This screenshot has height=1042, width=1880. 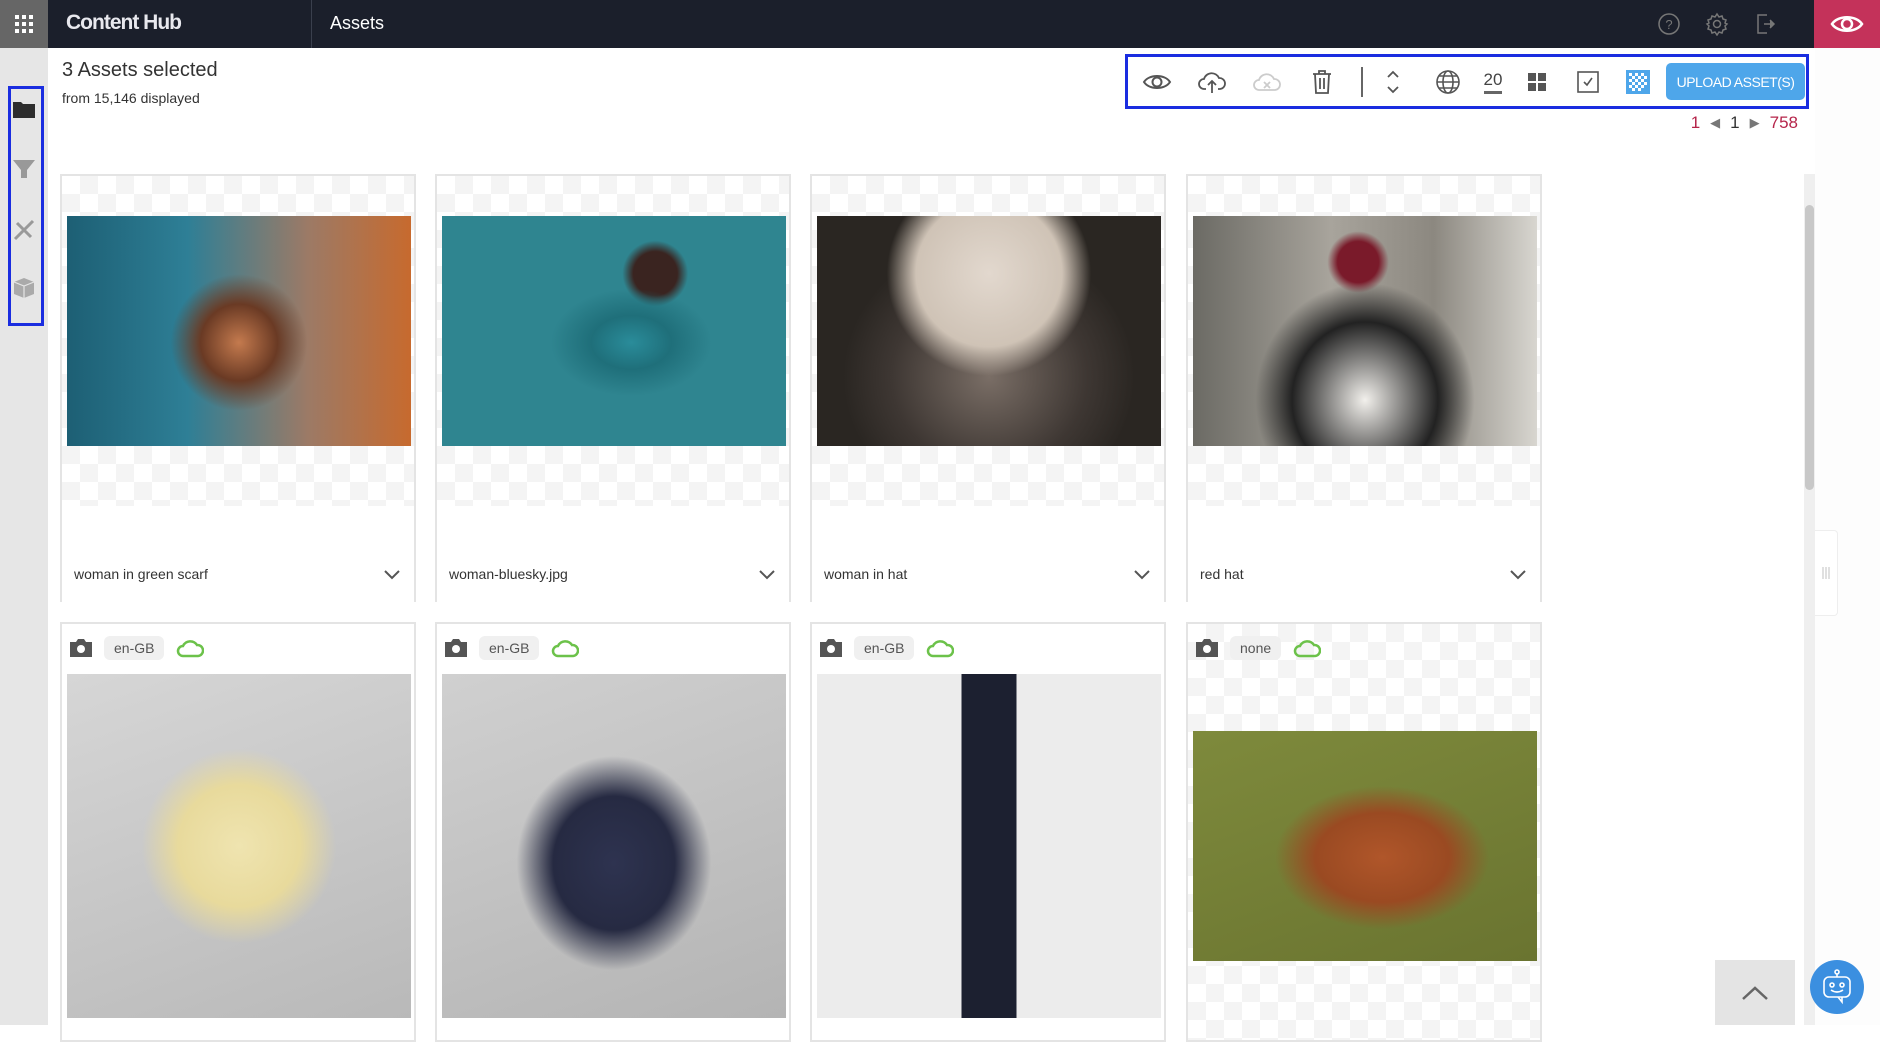 What do you see at coordinates (1744, 123) in the screenshot?
I see `pagination: 1 ◀ 1 ▶ 758` at bounding box center [1744, 123].